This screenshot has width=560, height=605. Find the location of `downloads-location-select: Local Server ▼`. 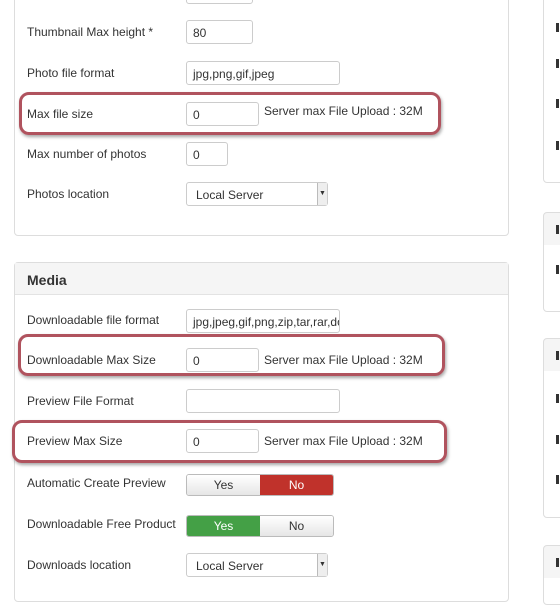

downloads-location-select: Local Server ▼ is located at coordinates (257, 565).